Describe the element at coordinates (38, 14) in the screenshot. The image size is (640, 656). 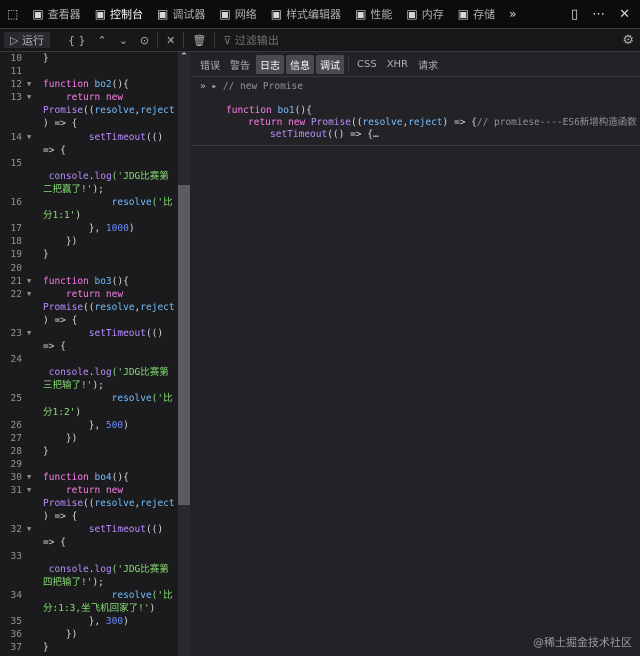
I see `inspector-icon: ▣` at that location.